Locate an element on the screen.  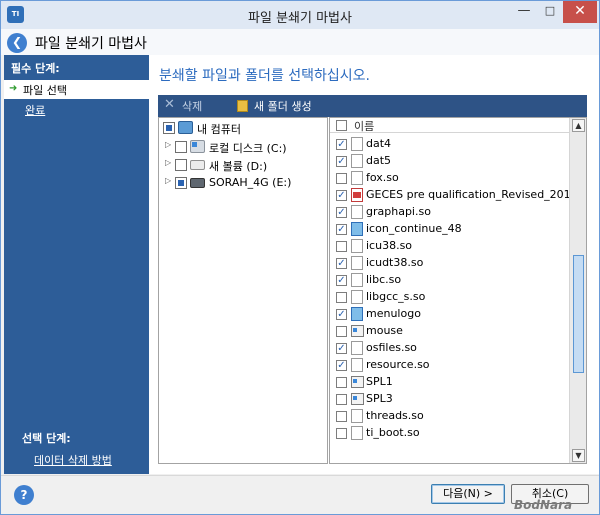
file-name: icudt38.so is located at coordinates (395, 262).